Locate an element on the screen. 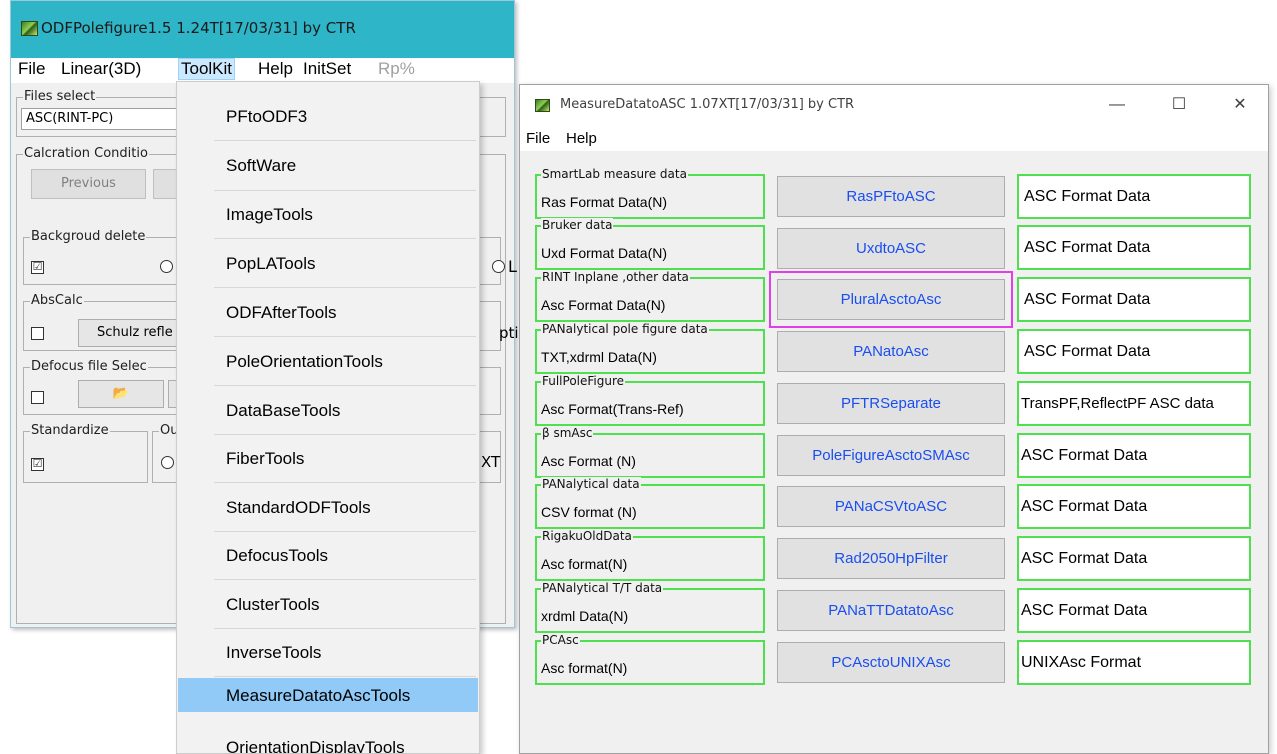 Image resolution: width=1277 pixels, height=754 pixels. standardize-label: Standardize is located at coordinates (70, 430).